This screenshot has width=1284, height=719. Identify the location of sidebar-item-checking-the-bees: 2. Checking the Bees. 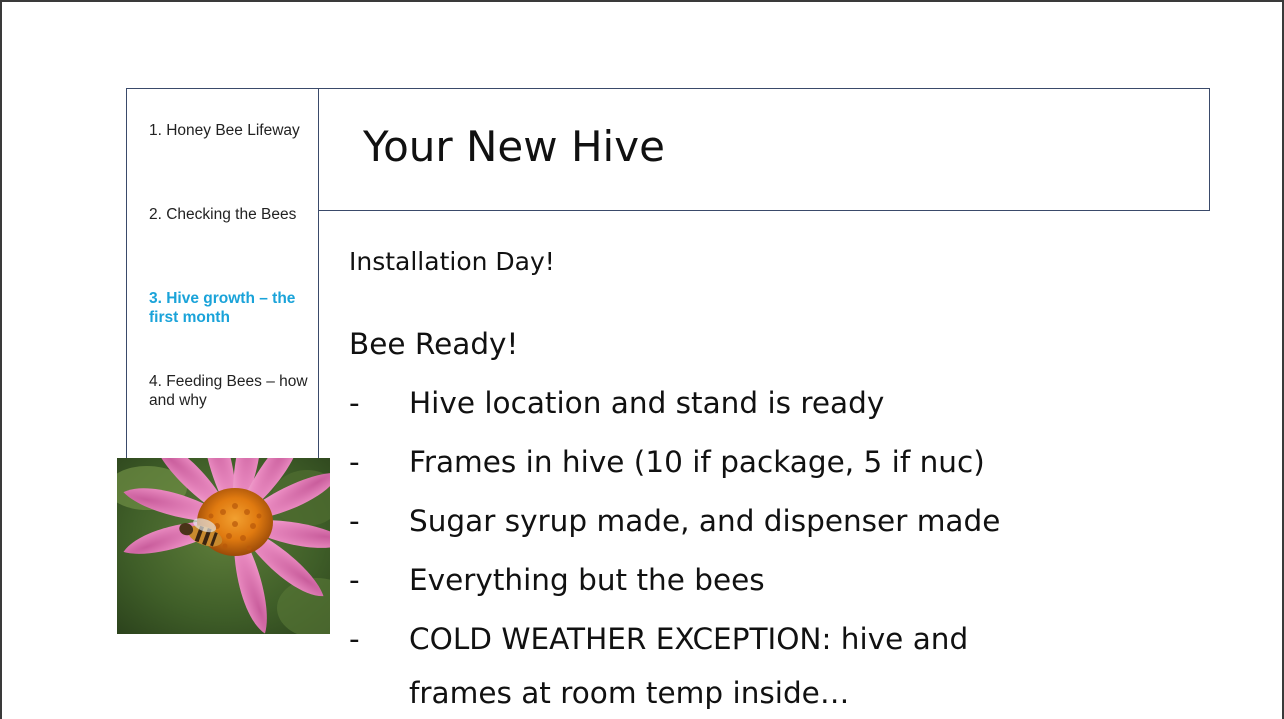
(231, 214).